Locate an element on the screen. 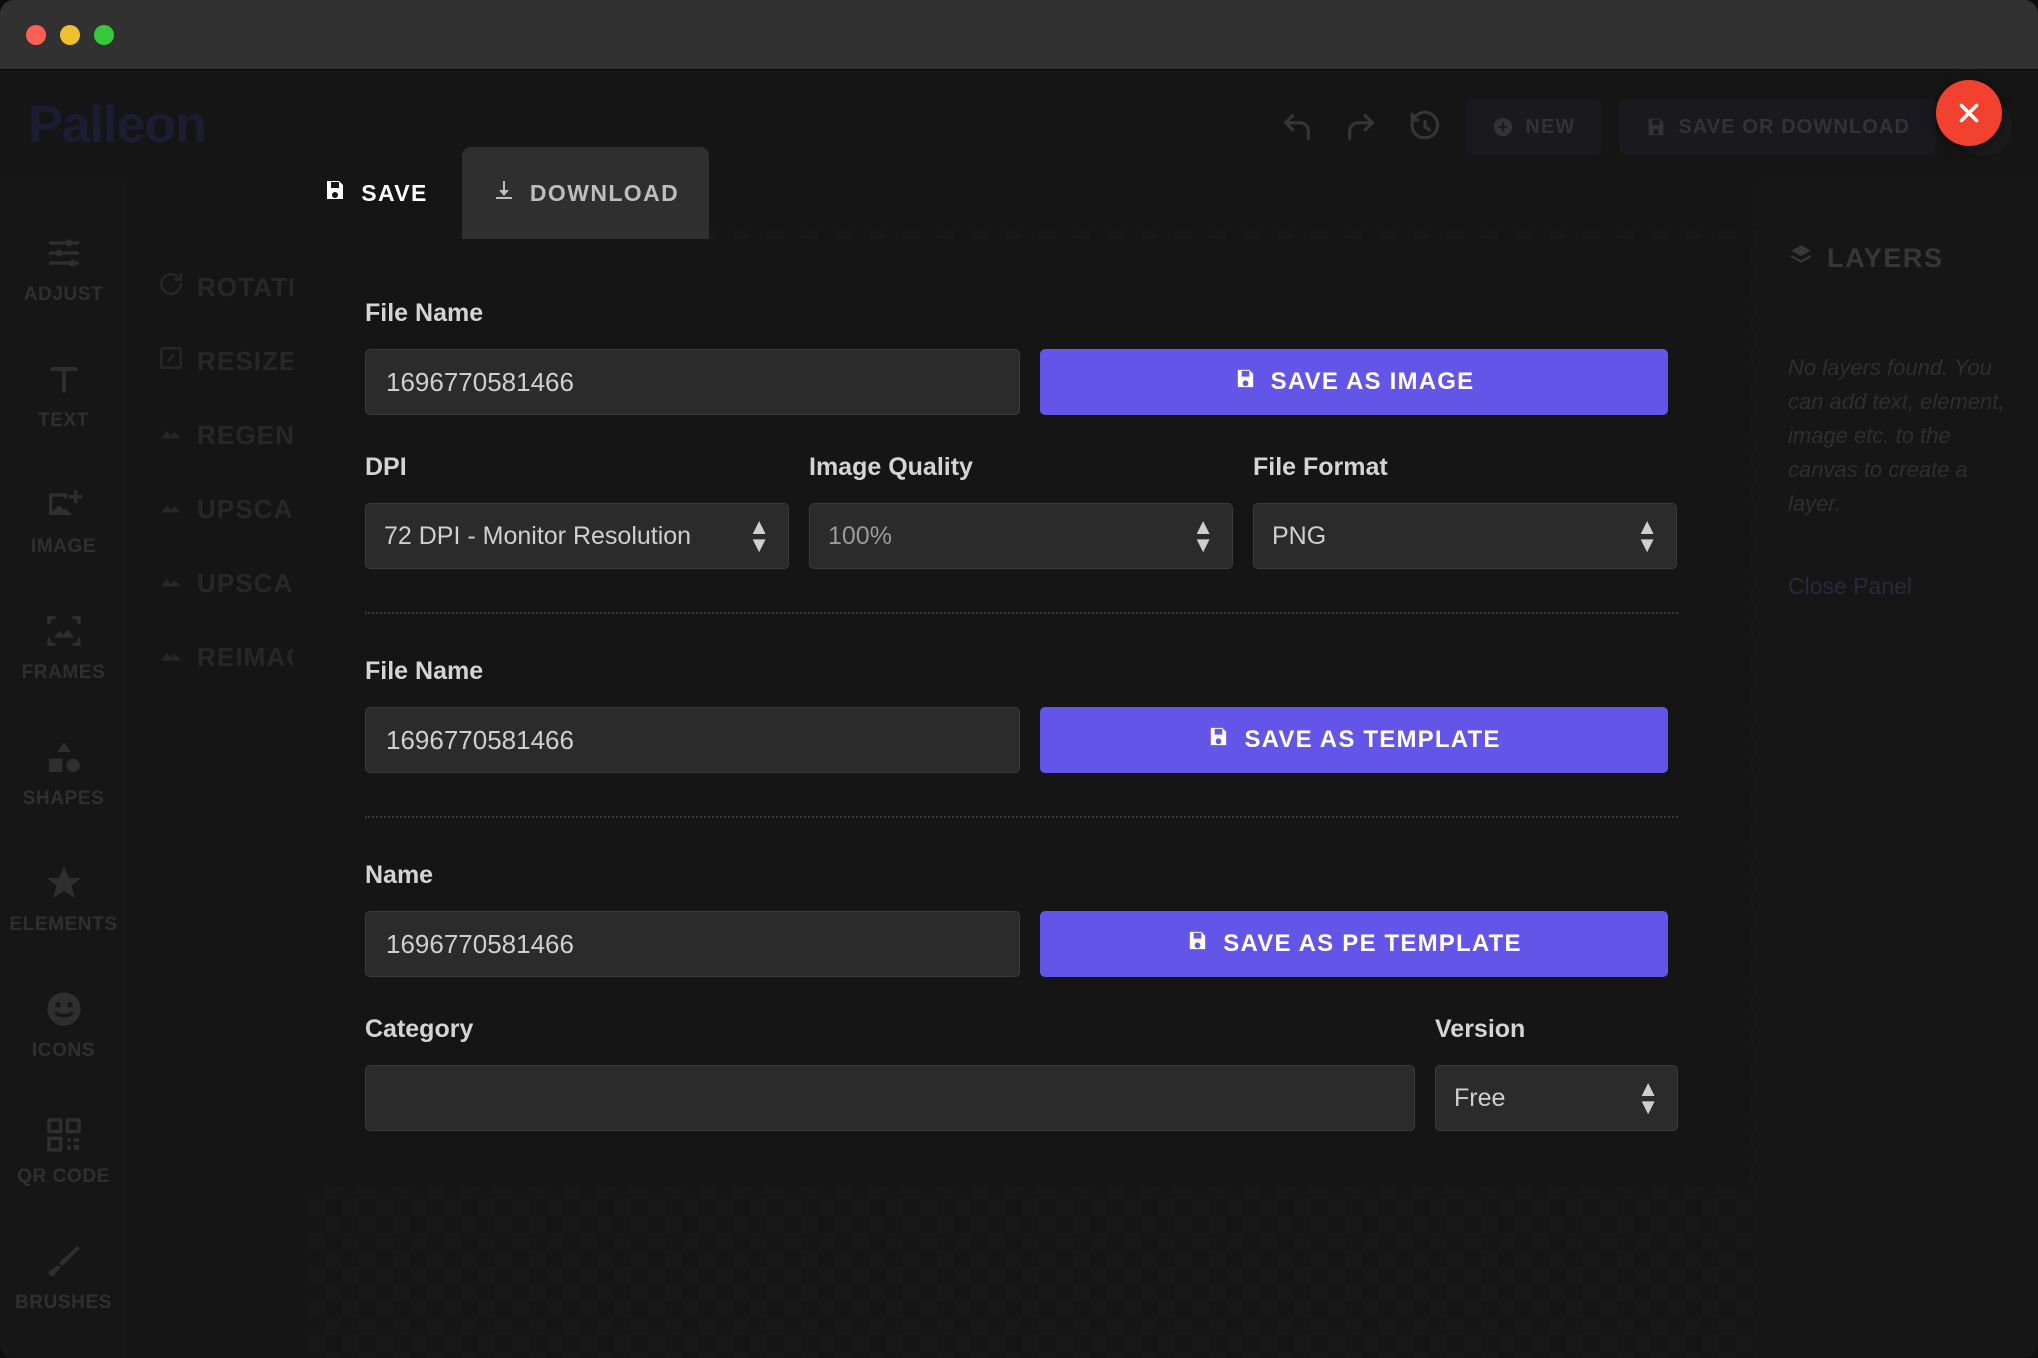  save-as-image-button-label: SAVE AS IMAGE is located at coordinates (1372, 381).